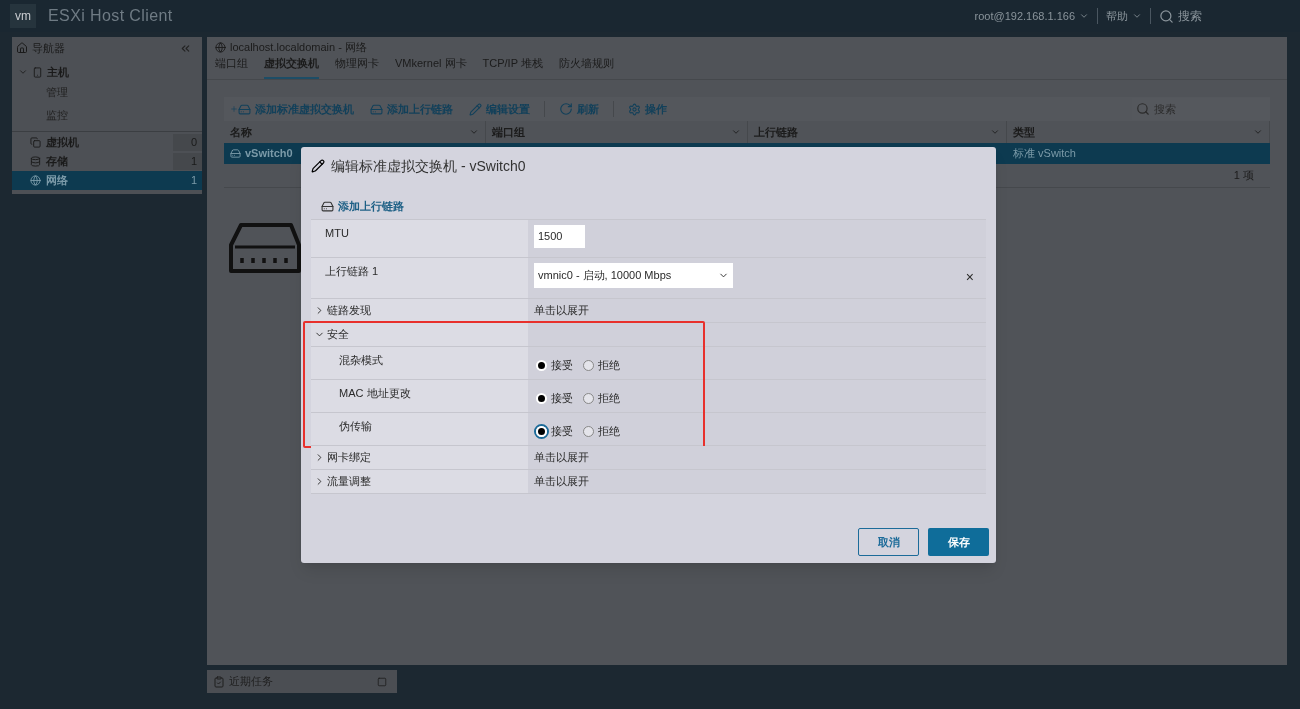  I want to click on toolbar-button: 添加标准虚拟交换机, so click(292, 109).